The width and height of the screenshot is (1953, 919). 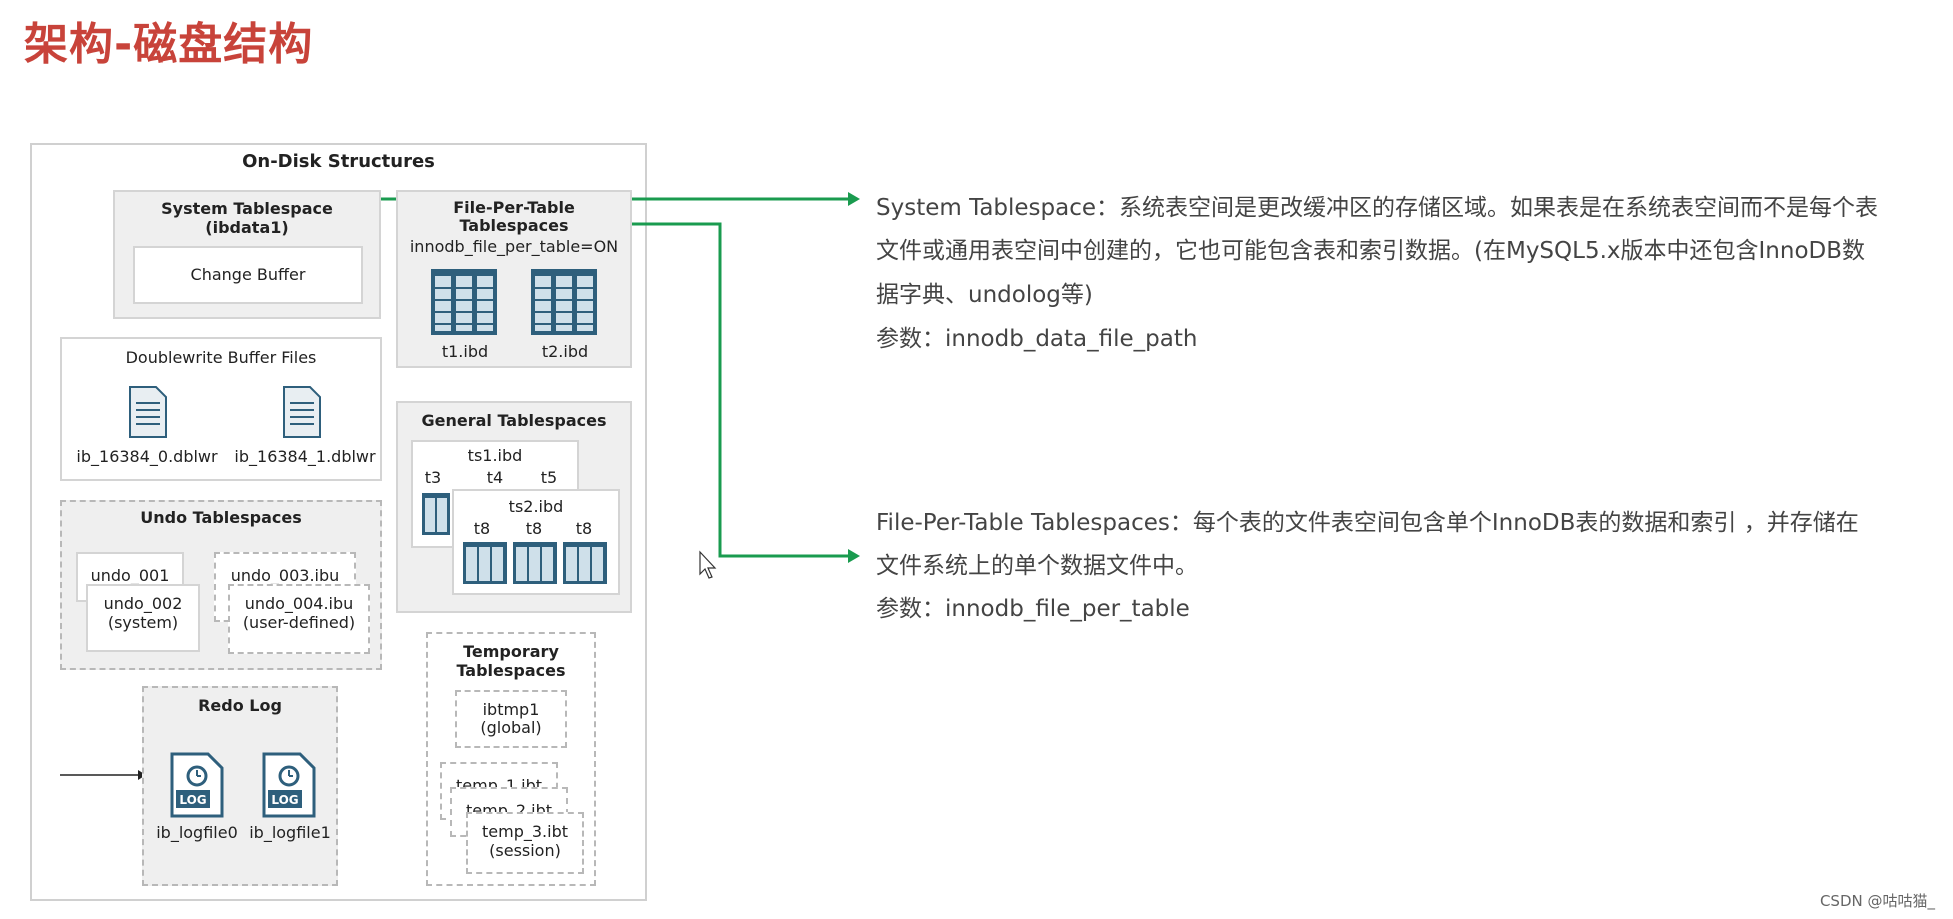 What do you see at coordinates (1033, 609) in the screenshot?
I see `fpt-param: 参数：innodb_file_per_table` at bounding box center [1033, 609].